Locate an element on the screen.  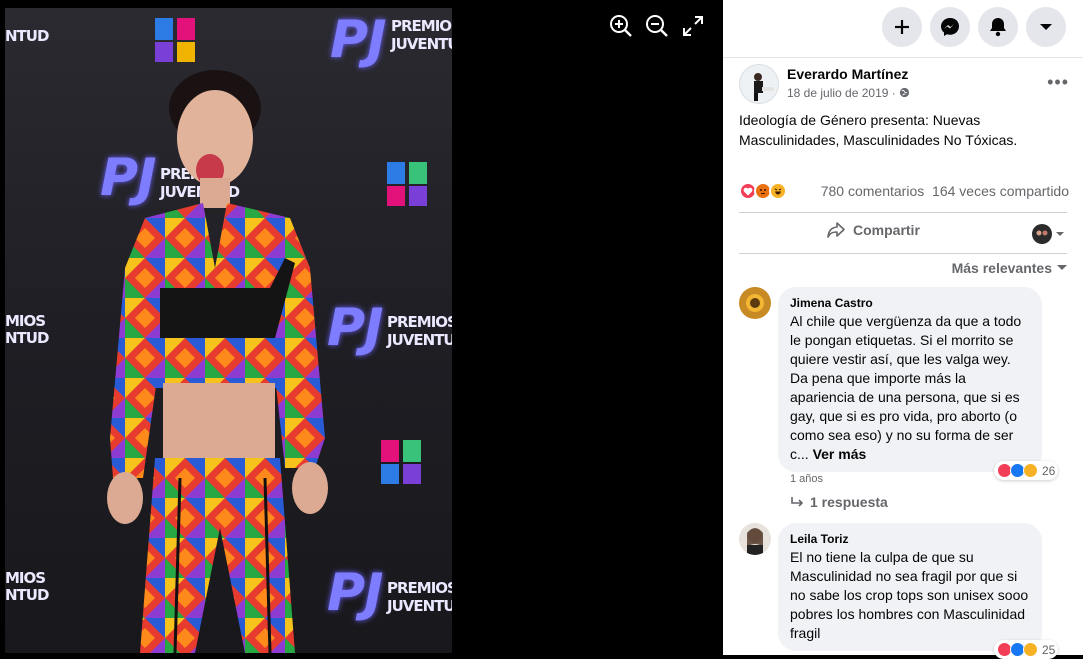
viewer-toolbar is located at coordinates (657, 26).